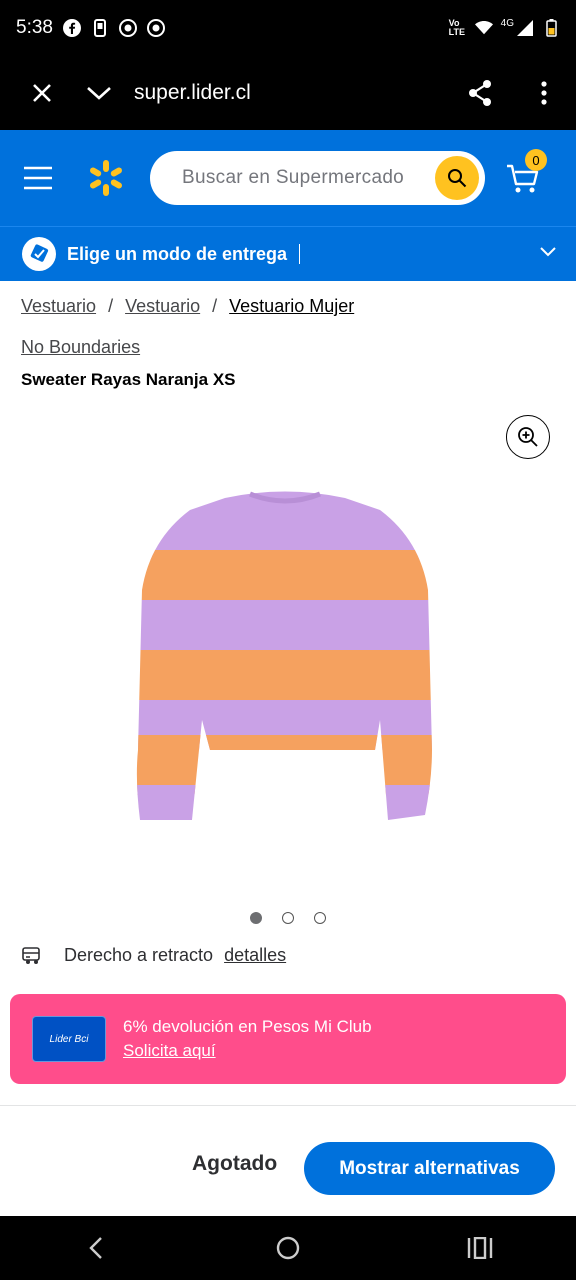 Image resolution: width=576 pixels, height=1280 pixels. I want to click on lider-bci-card-icon: Lider Bci, so click(69, 1039).